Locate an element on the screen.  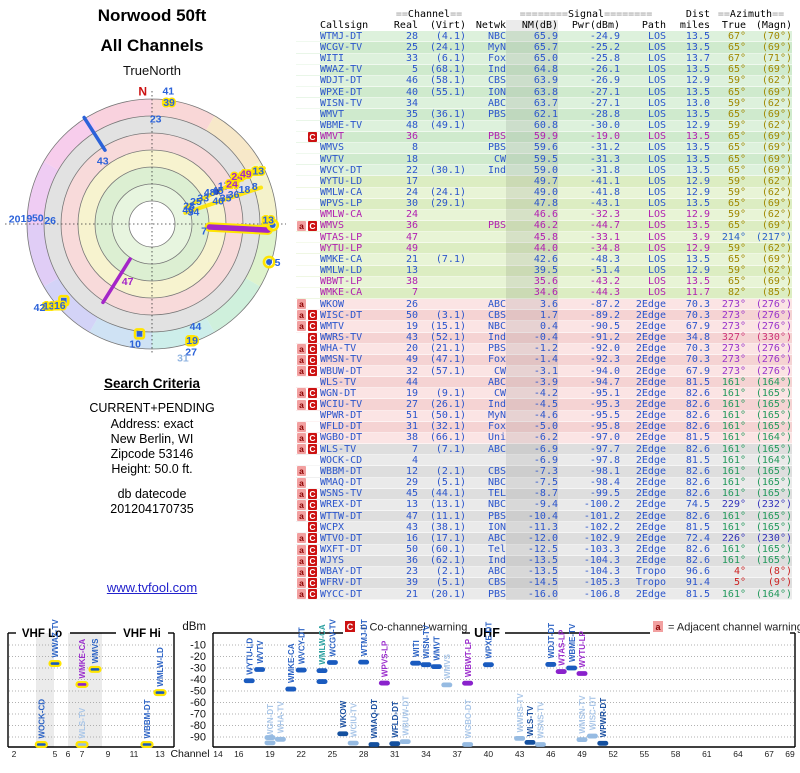
cell-nm-db: 64.8 is located at coordinates (532, 70).